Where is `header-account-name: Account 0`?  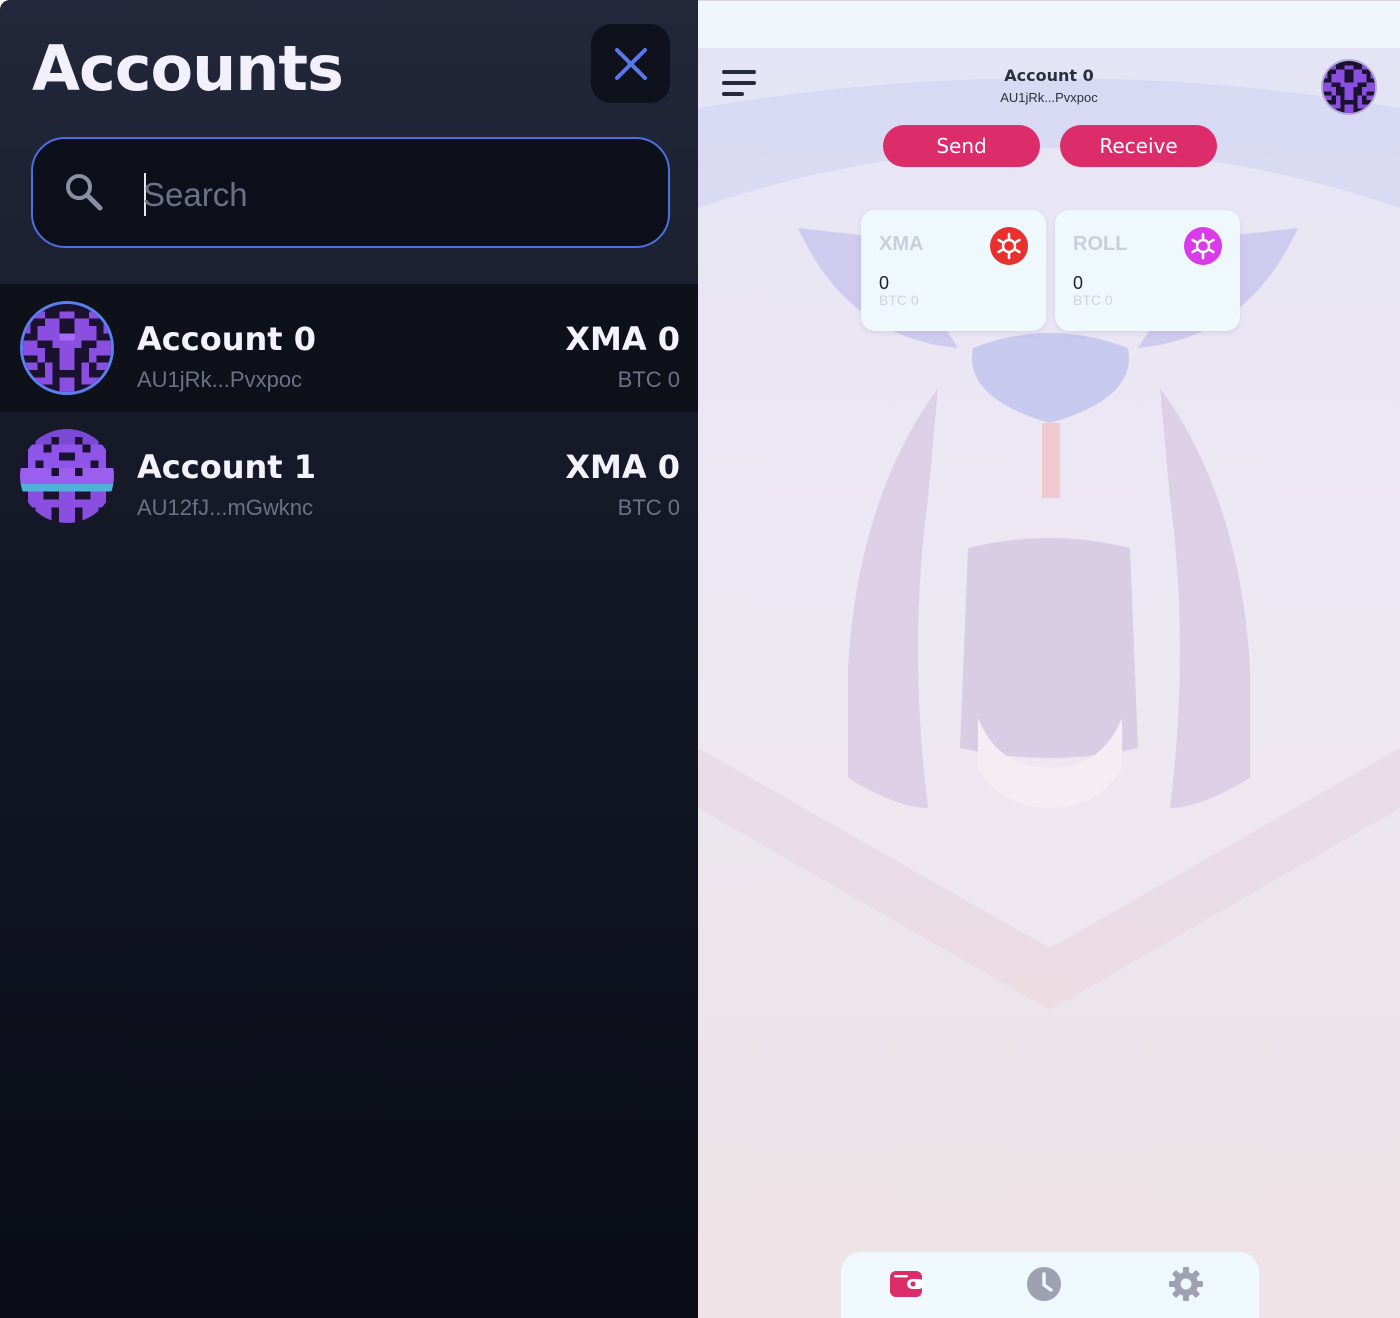
header-account-name: Account 0 is located at coordinates (1049, 75).